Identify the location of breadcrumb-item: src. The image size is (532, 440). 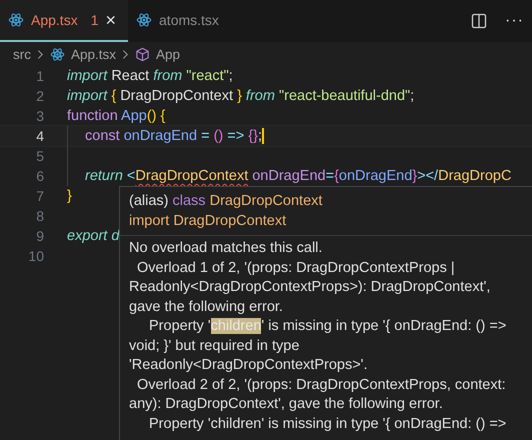
(22, 54).